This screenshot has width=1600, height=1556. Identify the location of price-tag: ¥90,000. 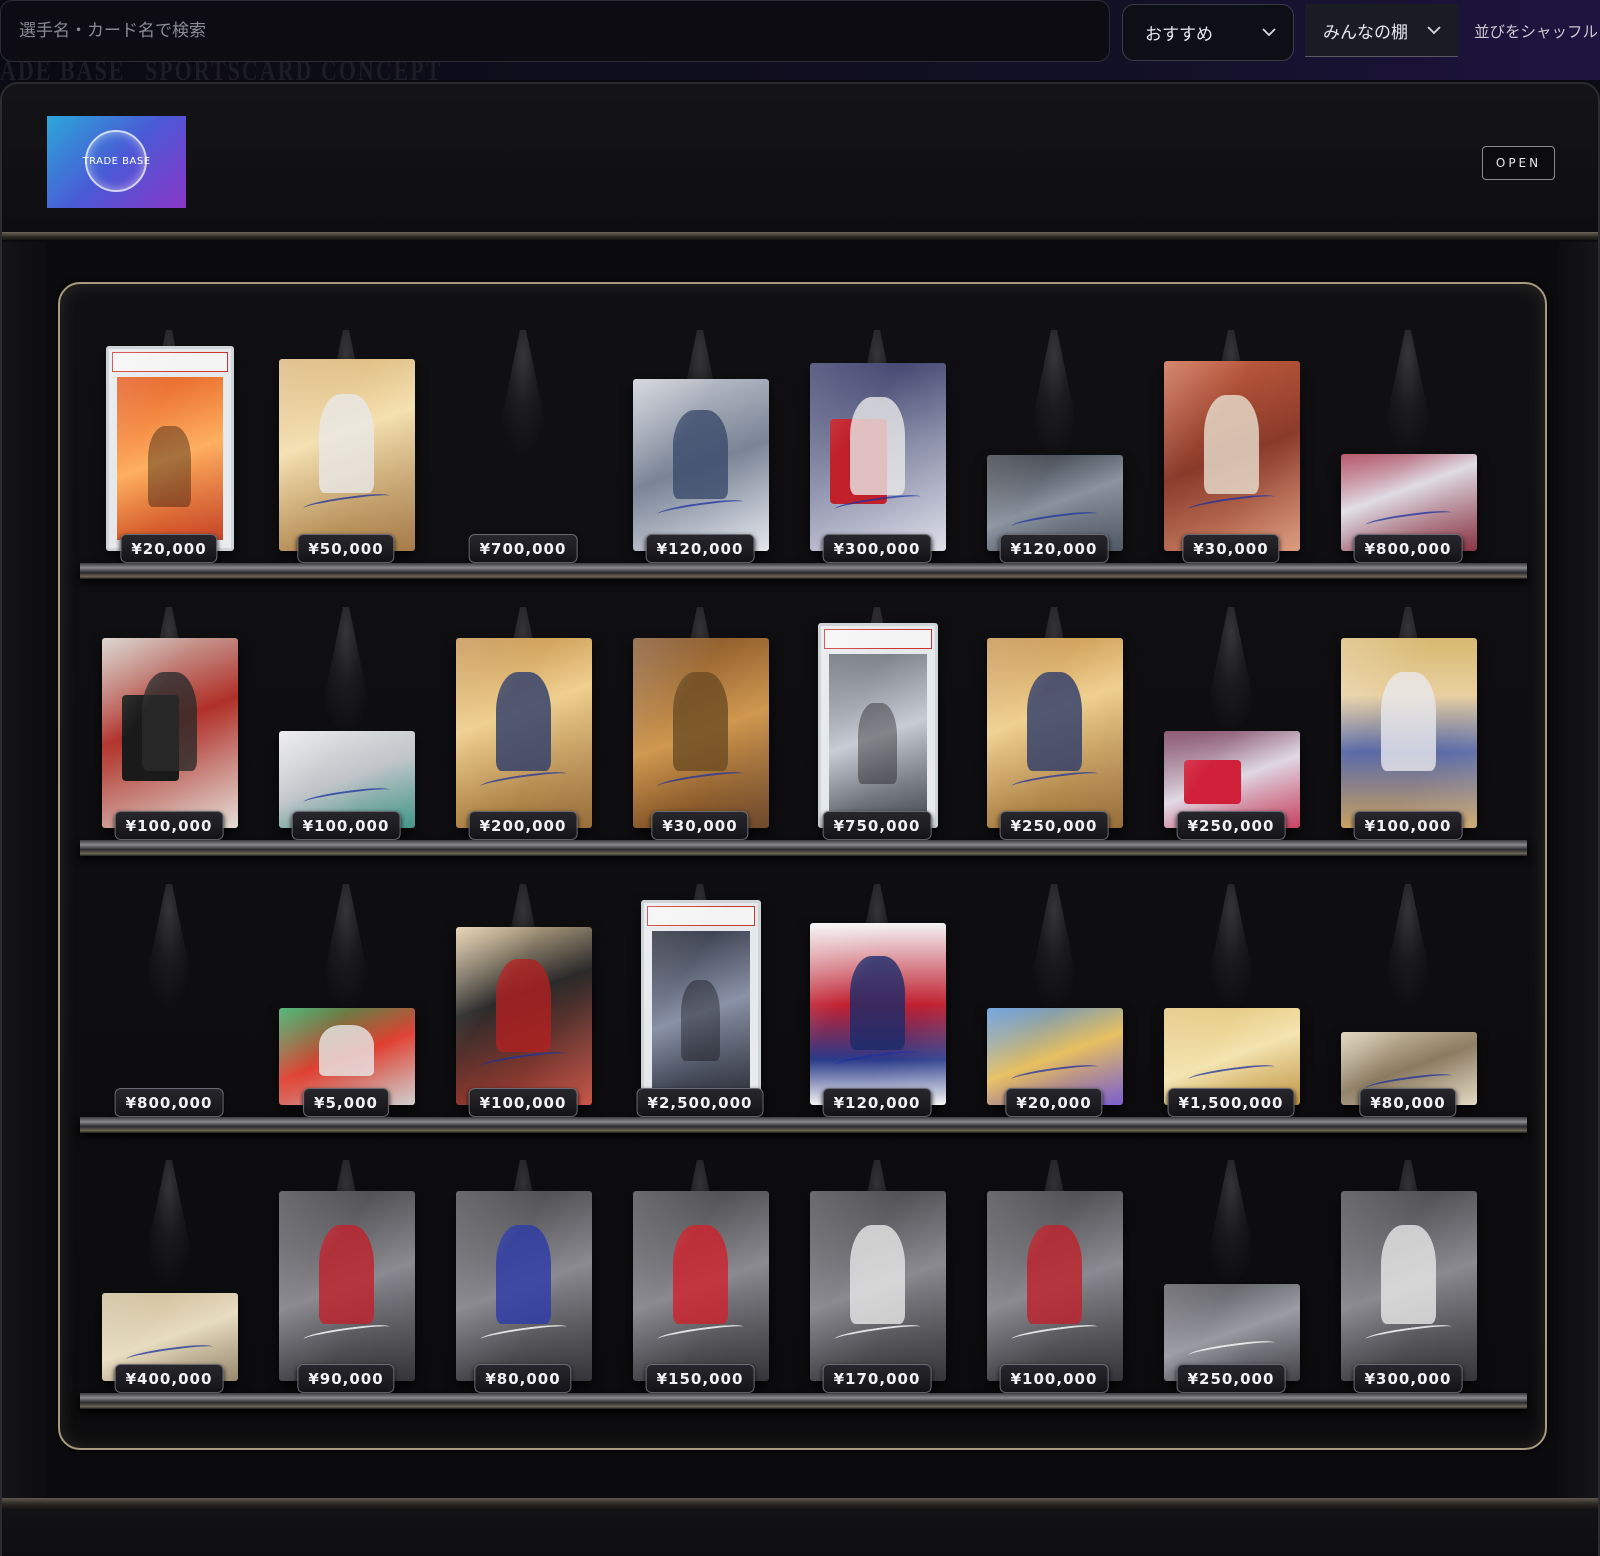
(346, 1378).